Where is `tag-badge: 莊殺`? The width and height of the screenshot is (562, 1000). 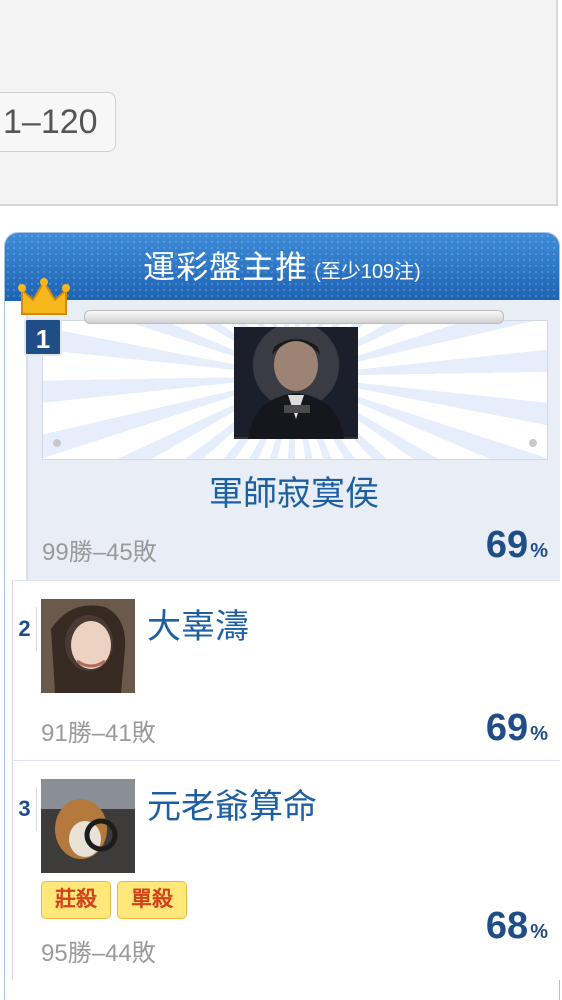
tag-badge: 莊殺 is located at coordinates (76, 900).